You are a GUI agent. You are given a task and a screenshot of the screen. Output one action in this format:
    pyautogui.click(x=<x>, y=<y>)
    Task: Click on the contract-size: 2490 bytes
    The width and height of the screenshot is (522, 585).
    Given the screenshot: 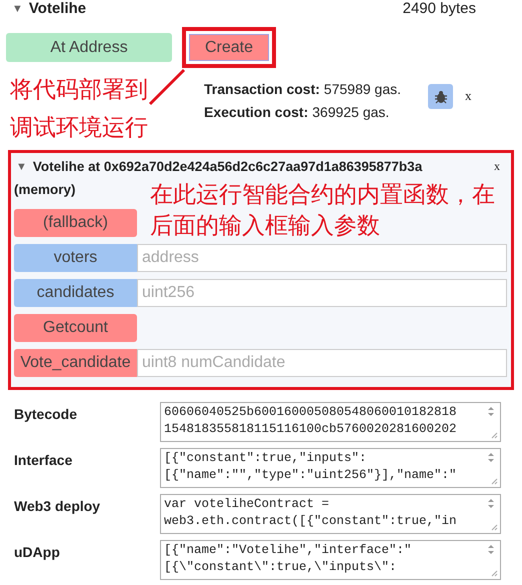 What is the action you would take?
    pyautogui.click(x=439, y=9)
    